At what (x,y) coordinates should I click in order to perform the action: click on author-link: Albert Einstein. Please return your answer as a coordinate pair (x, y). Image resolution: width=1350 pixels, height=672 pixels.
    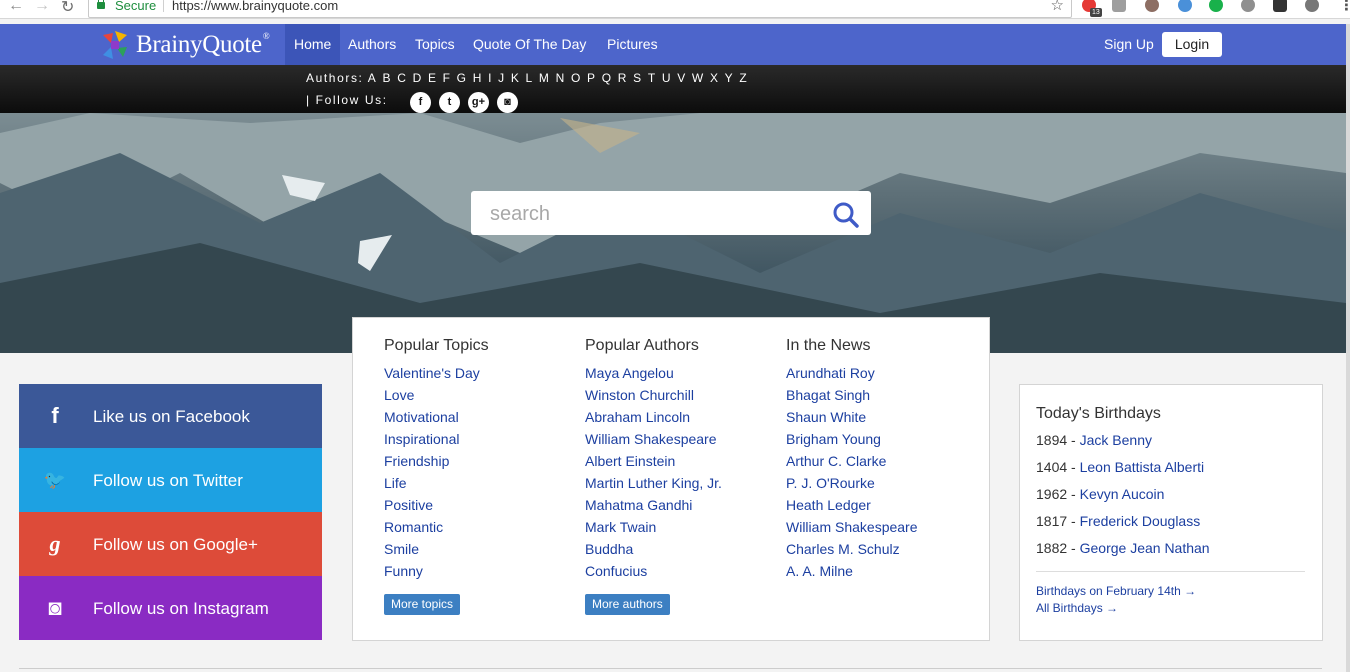
    Looking at the image, I should click on (653, 461).